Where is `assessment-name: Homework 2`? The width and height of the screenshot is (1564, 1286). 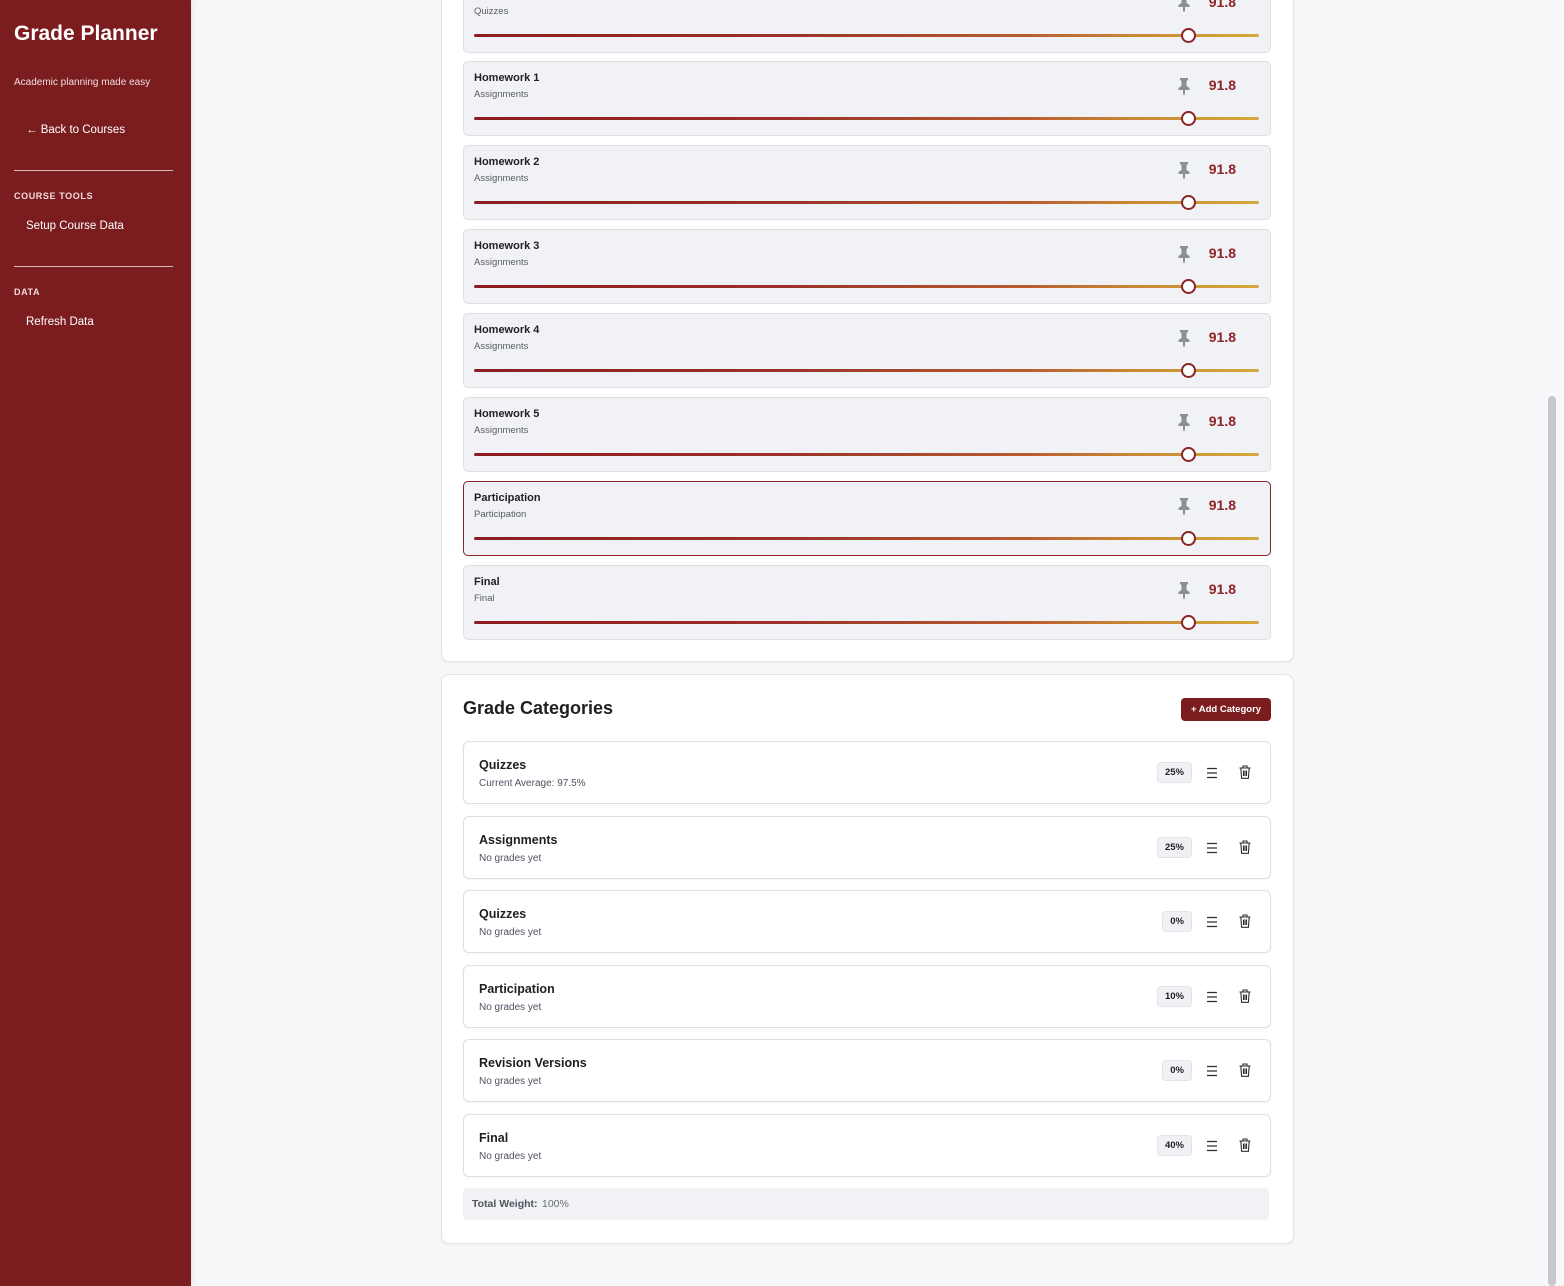 assessment-name: Homework 2 is located at coordinates (507, 162).